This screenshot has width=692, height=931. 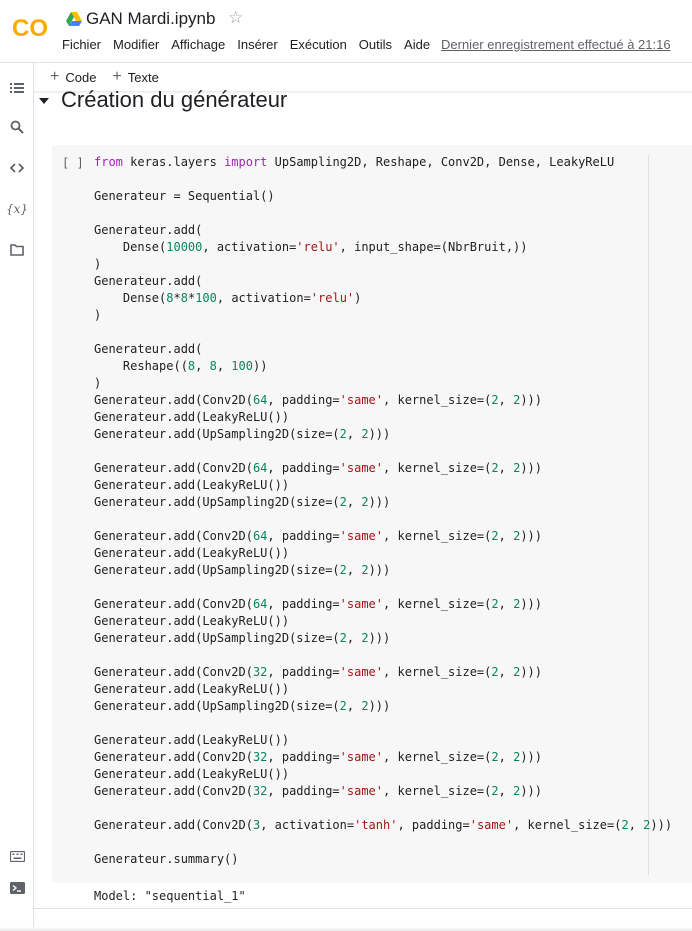 I want to click on code-line: Generateur.summary(), so click(x=166, y=859).